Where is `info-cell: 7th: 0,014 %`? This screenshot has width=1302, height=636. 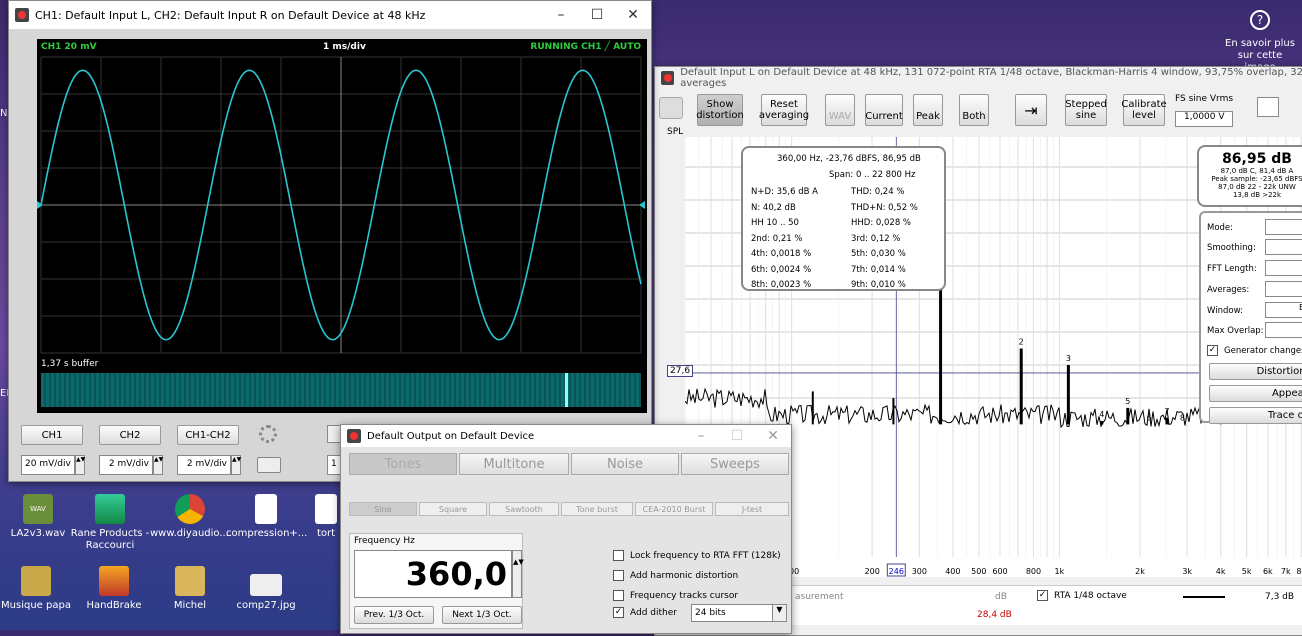
info-cell: 7th: 0,014 % is located at coordinates (878, 269).